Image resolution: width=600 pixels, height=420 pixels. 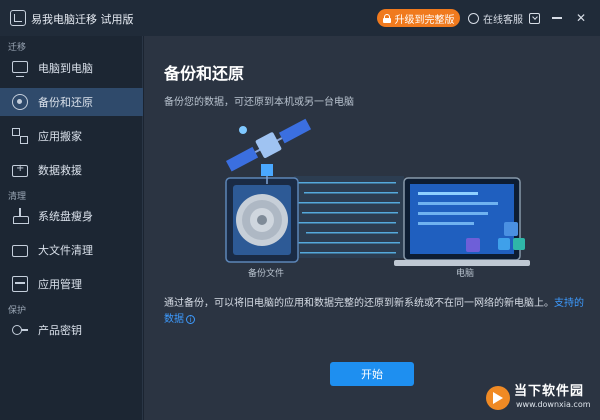 I want to click on folder-icon, so click(x=20, y=251).